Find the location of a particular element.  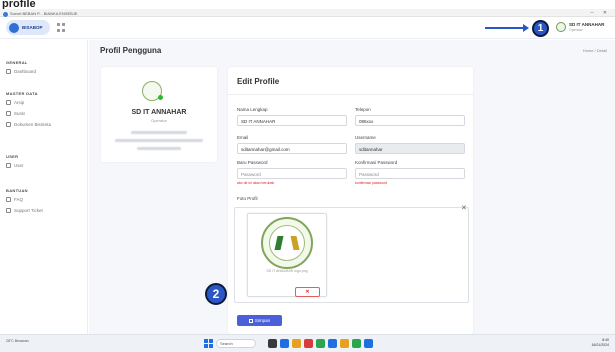

breadcrumb: Home / Detail is located at coordinates (595, 50).